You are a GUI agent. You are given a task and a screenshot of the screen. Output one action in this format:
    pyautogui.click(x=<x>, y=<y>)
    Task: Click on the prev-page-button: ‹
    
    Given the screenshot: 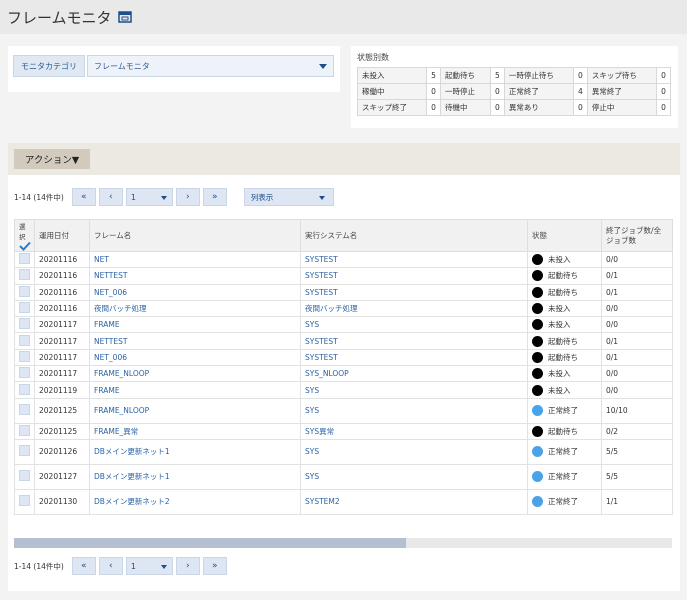 What is the action you would take?
    pyautogui.click(x=110, y=197)
    